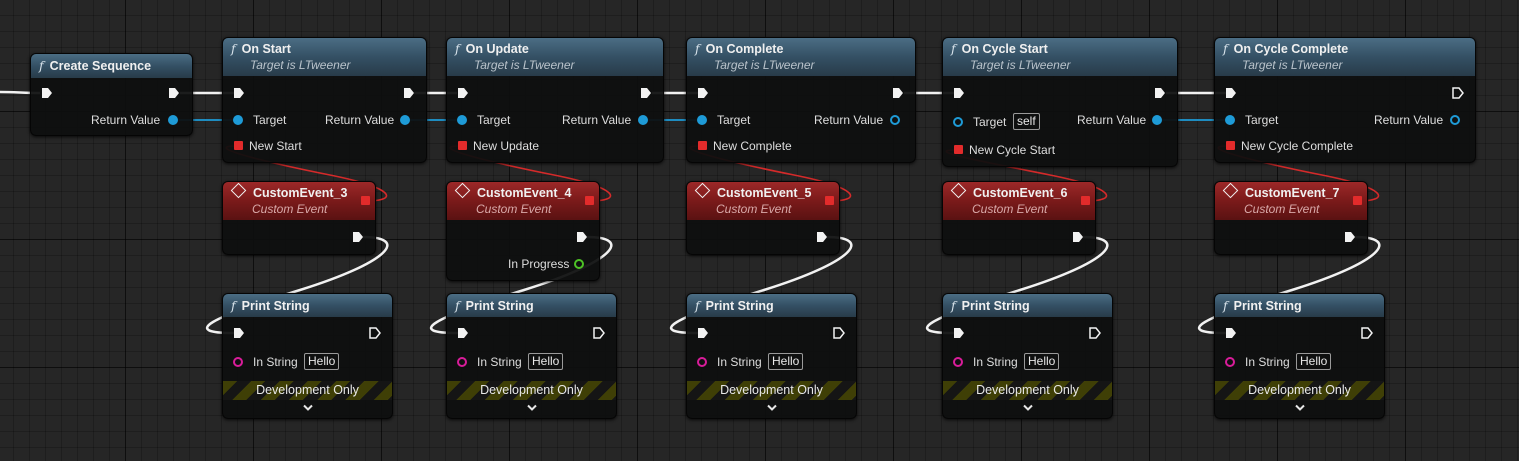 This screenshot has height=461, width=1519. I want to click on node-title: On Cycle Complete, so click(1291, 49).